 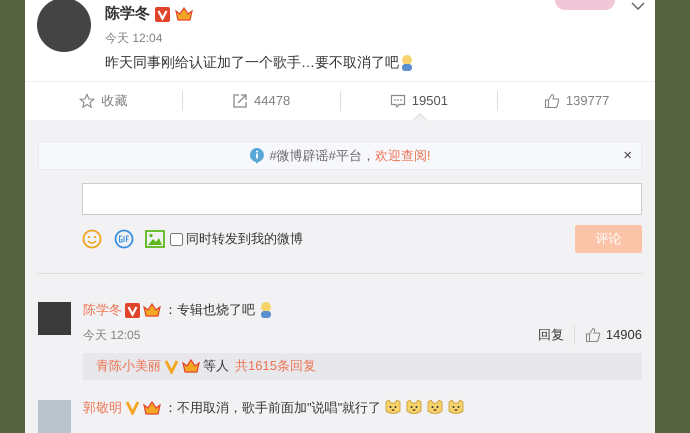 I want to click on post-text: 昨天同事刚给认证加了一个歌手…要不取消了吧, so click(x=252, y=62).